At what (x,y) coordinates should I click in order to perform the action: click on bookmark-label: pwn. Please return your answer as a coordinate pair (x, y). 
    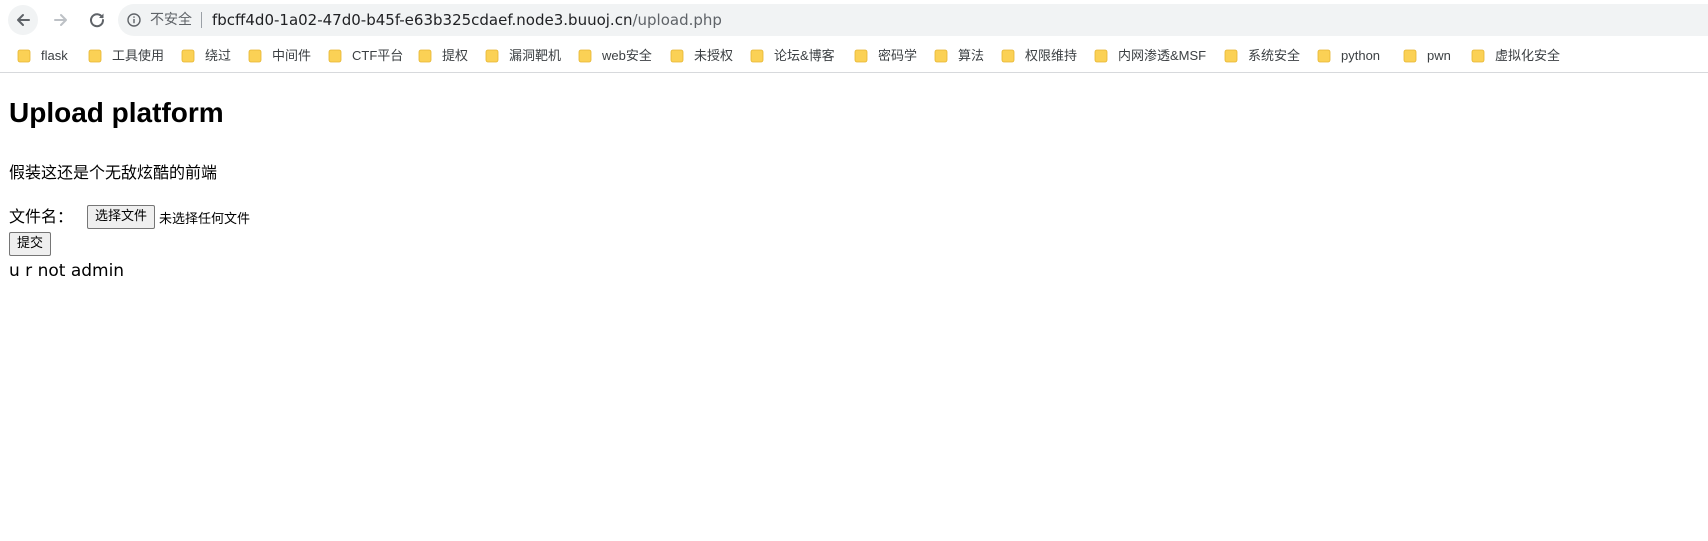
    Looking at the image, I should click on (1439, 55).